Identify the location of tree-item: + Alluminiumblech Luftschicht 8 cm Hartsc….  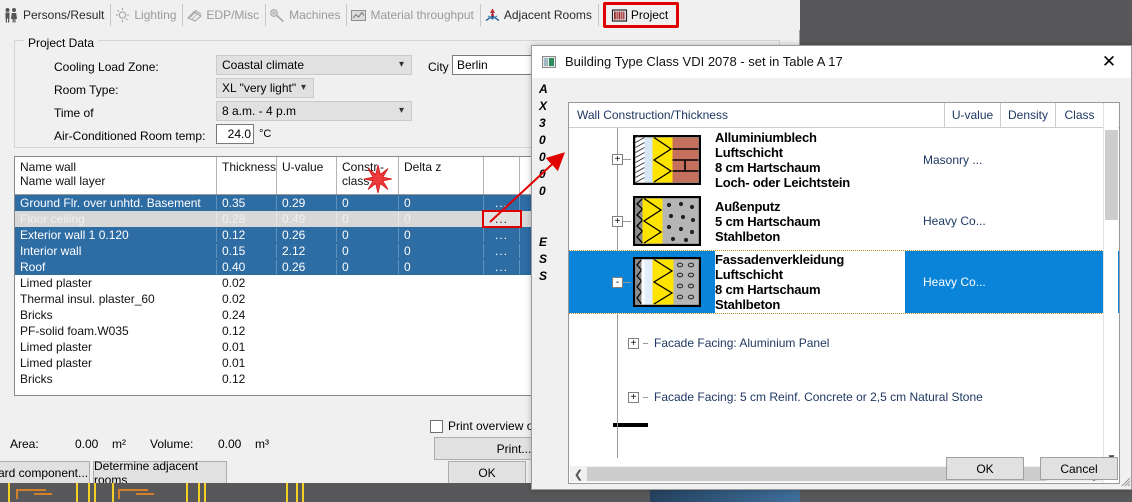
(844, 159).